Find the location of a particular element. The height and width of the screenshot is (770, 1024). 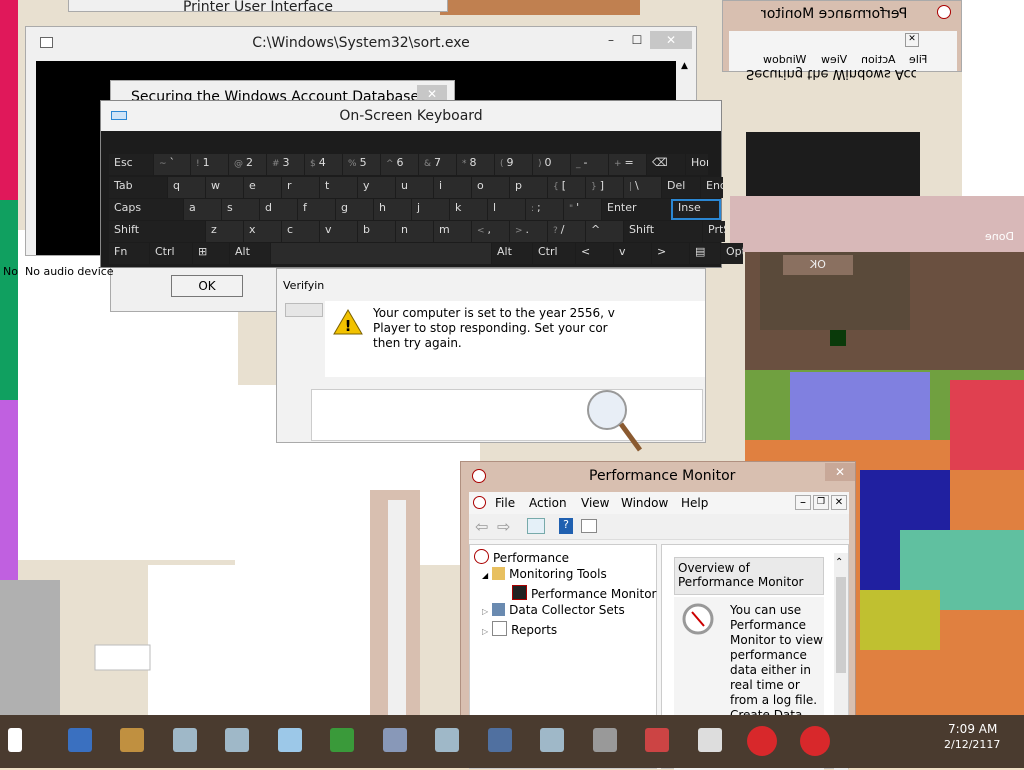

osk-key: b is located at coordinates (376, 231).